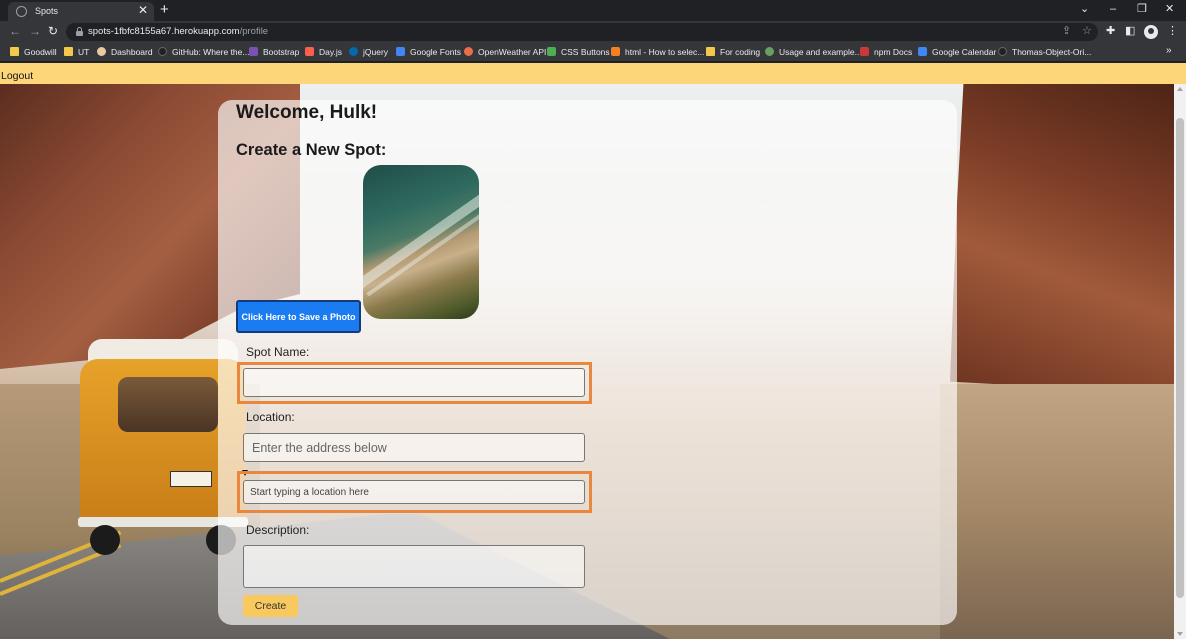 The image size is (1186, 639). What do you see at coordinates (957, 52) in the screenshot?
I see `bookmark-item: Google Calendar` at bounding box center [957, 52].